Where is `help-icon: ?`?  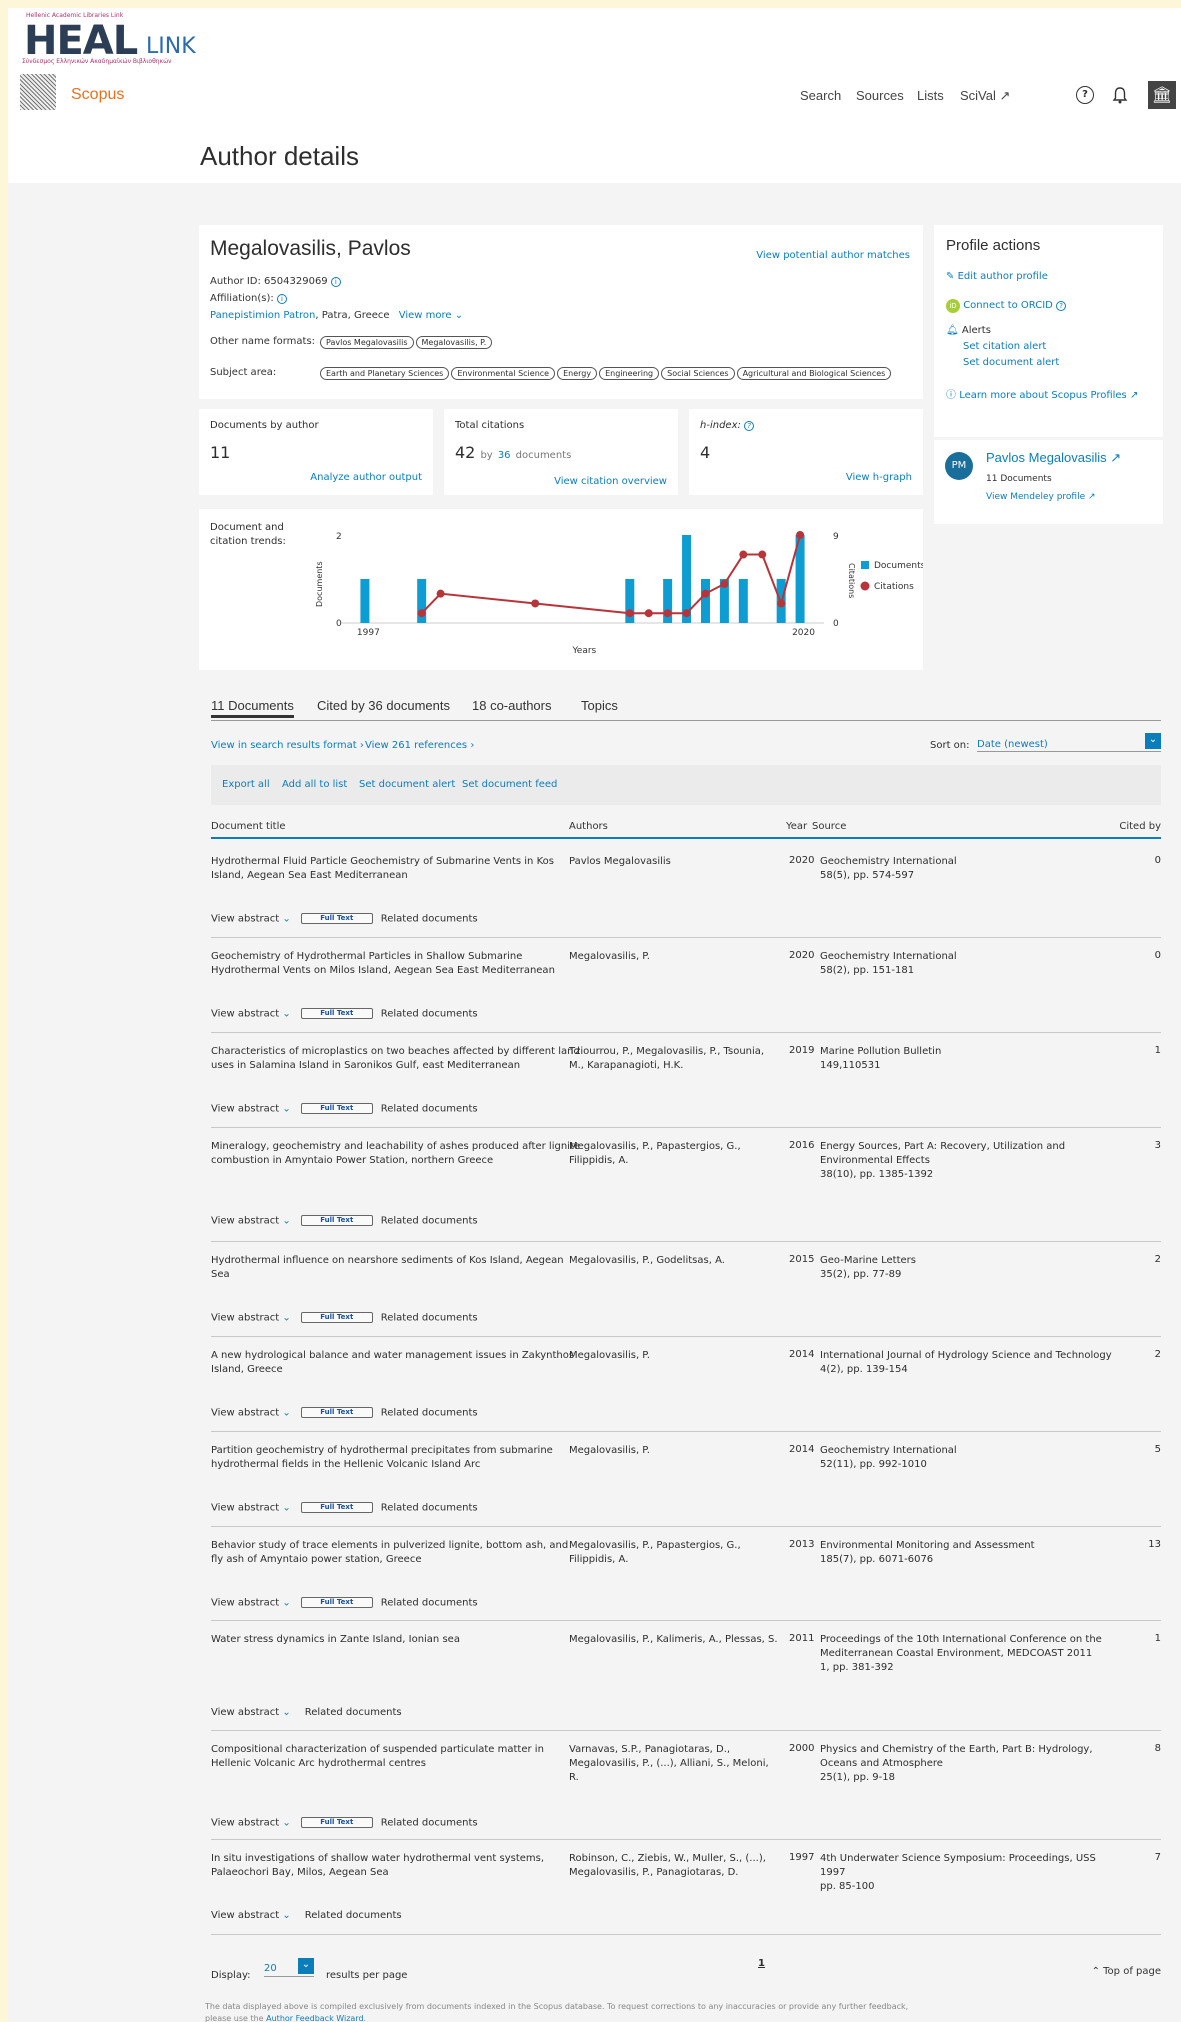
help-icon: ? is located at coordinates (1085, 95).